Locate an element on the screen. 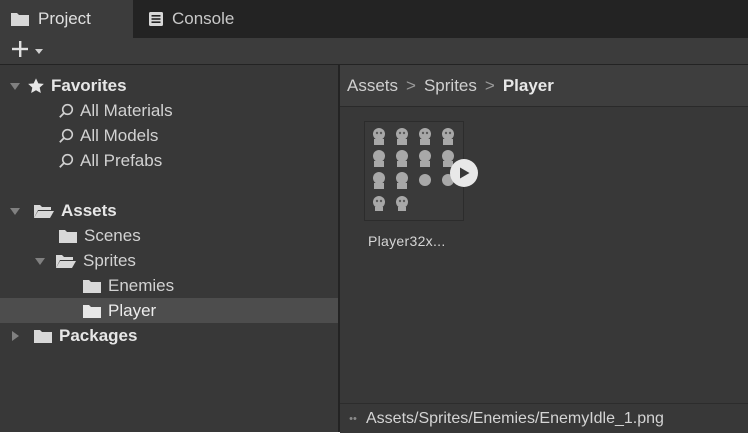  tab-project-label: Project is located at coordinates (64, 18).